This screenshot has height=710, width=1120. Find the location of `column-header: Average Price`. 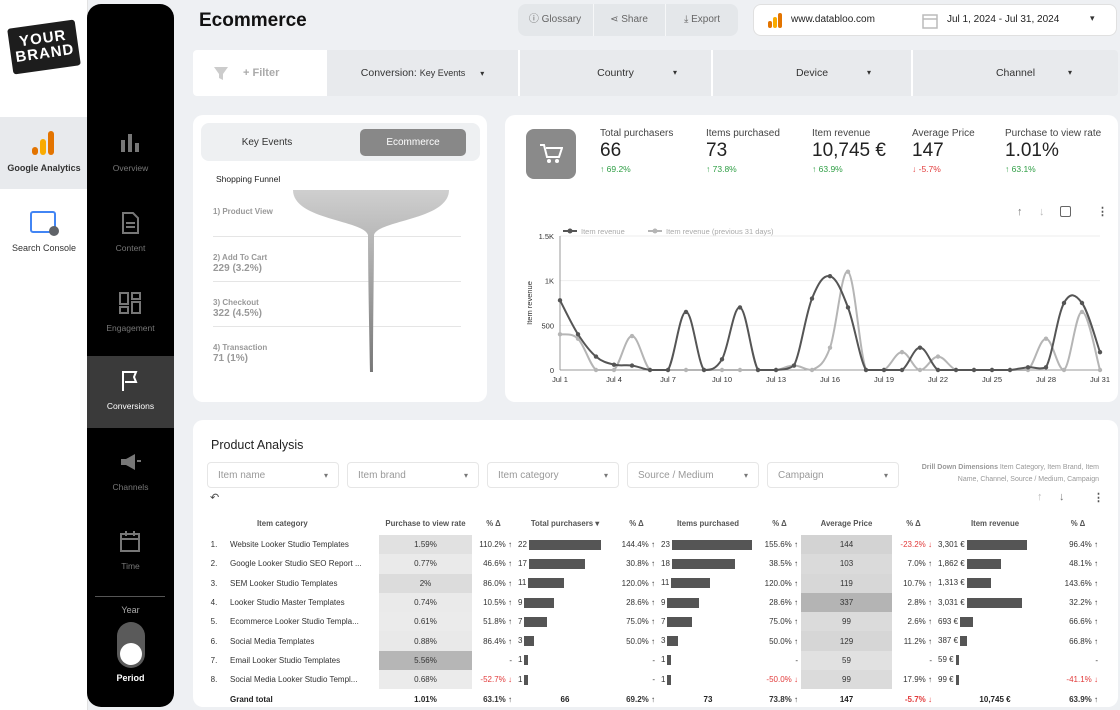

column-header: Average Price is located at coordinates (846, 523).